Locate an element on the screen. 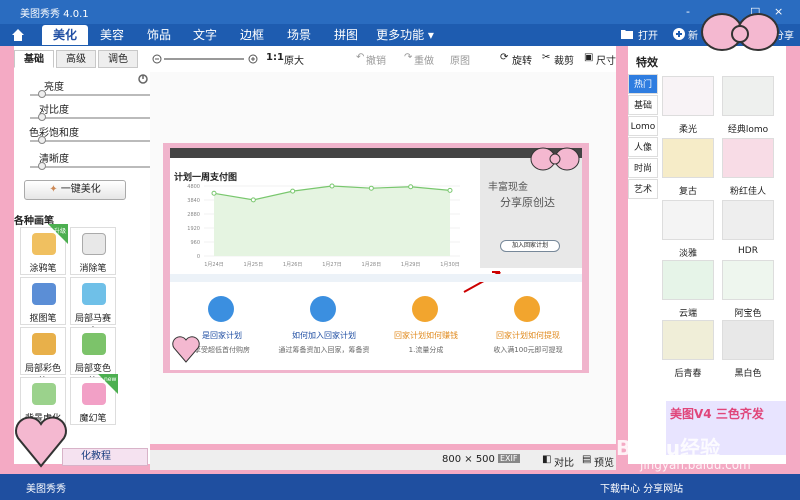  ad-sub: 分享原创达 is located at coordinates (527, 202).